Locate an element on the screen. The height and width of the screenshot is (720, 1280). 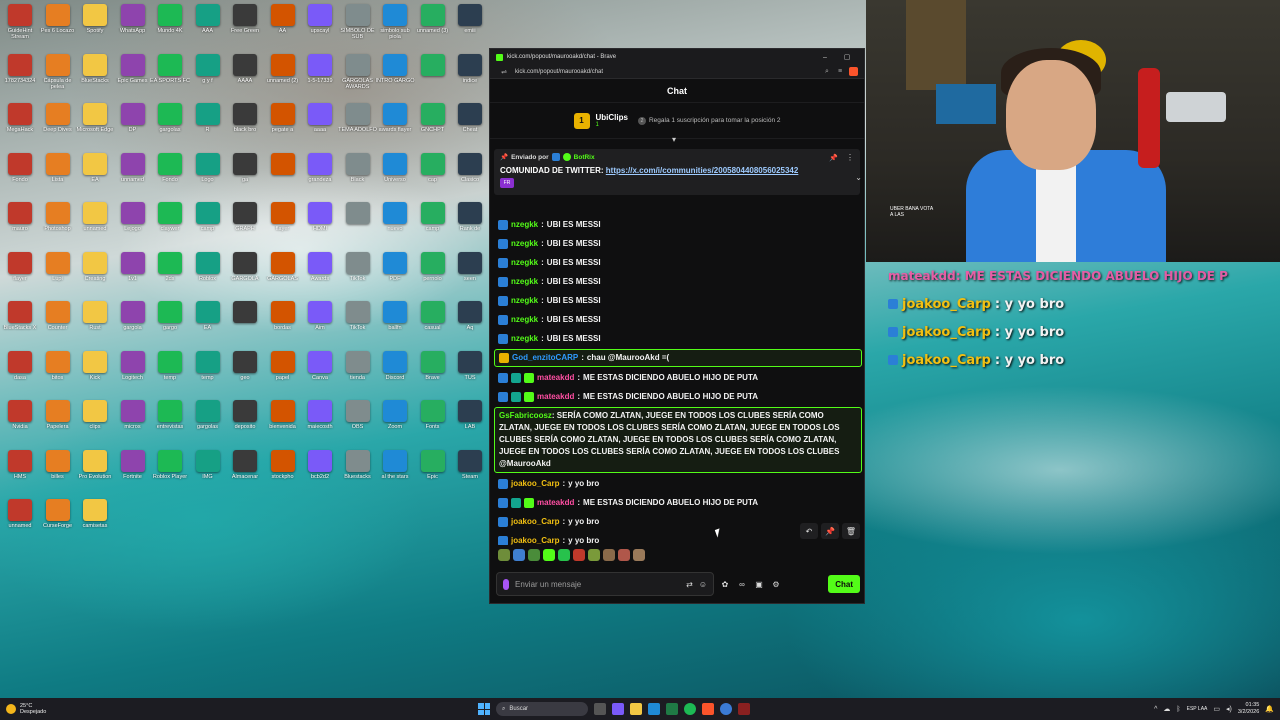
desktop-shortcut: tienda is located at coordinates (358, 374).